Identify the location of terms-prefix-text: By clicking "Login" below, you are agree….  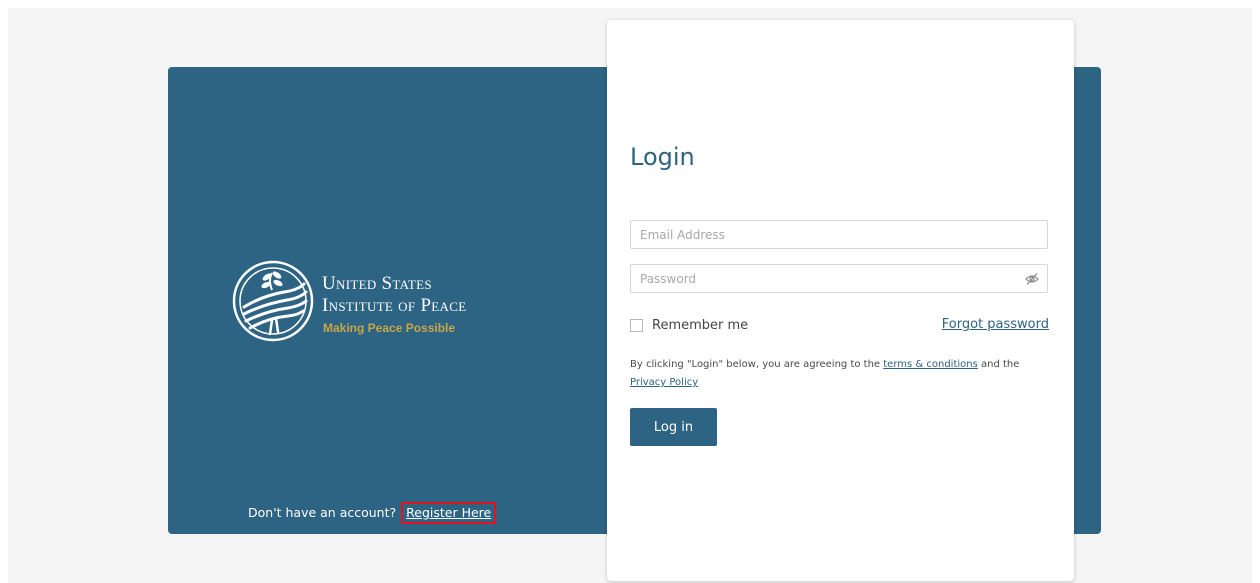
(755, 364).